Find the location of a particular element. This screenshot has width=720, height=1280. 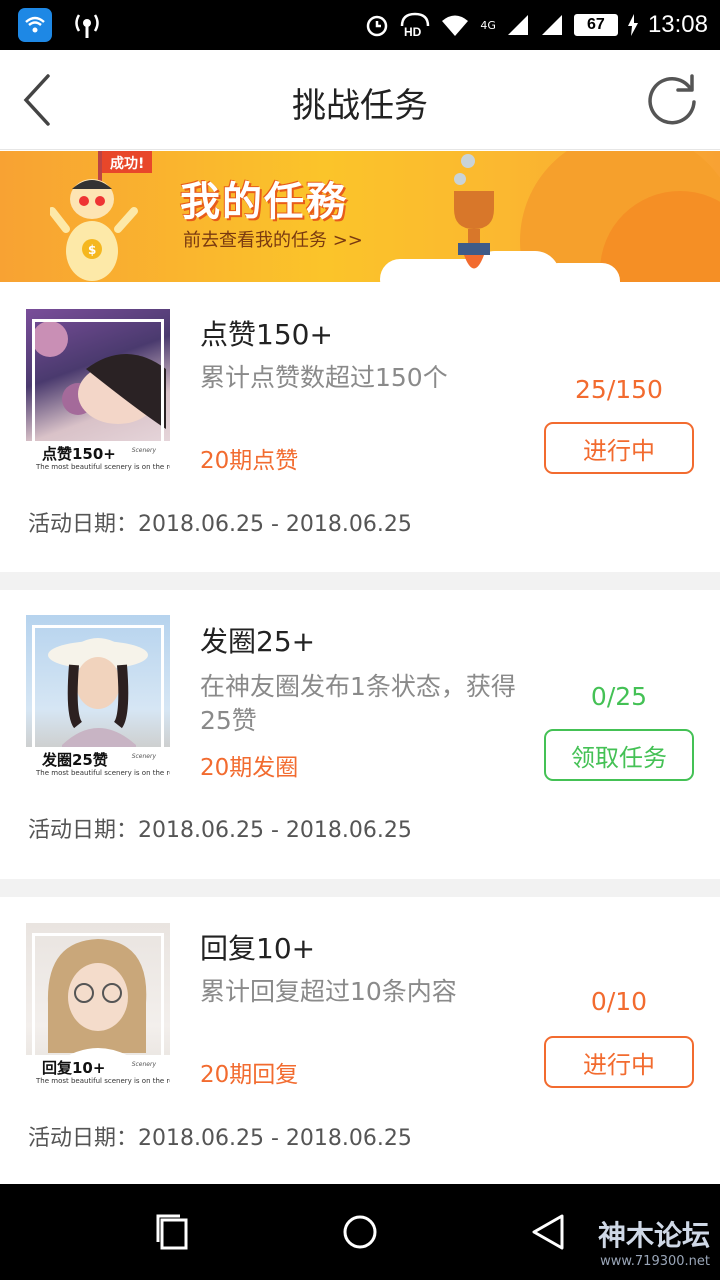

recent-apps-button is located at coordinates (172, 1232).